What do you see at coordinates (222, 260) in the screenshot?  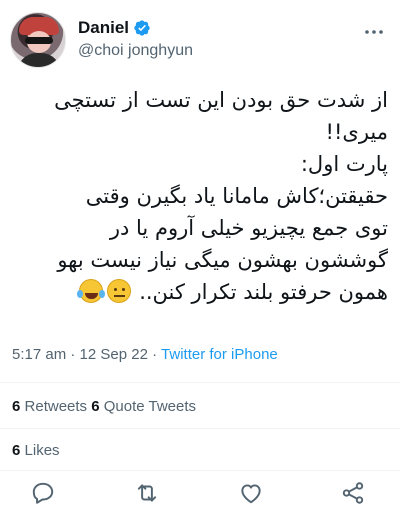 I see `tweet-line: گوششون بهشون میگی نیاز نیست بهو` at bounding box center [222, 260].